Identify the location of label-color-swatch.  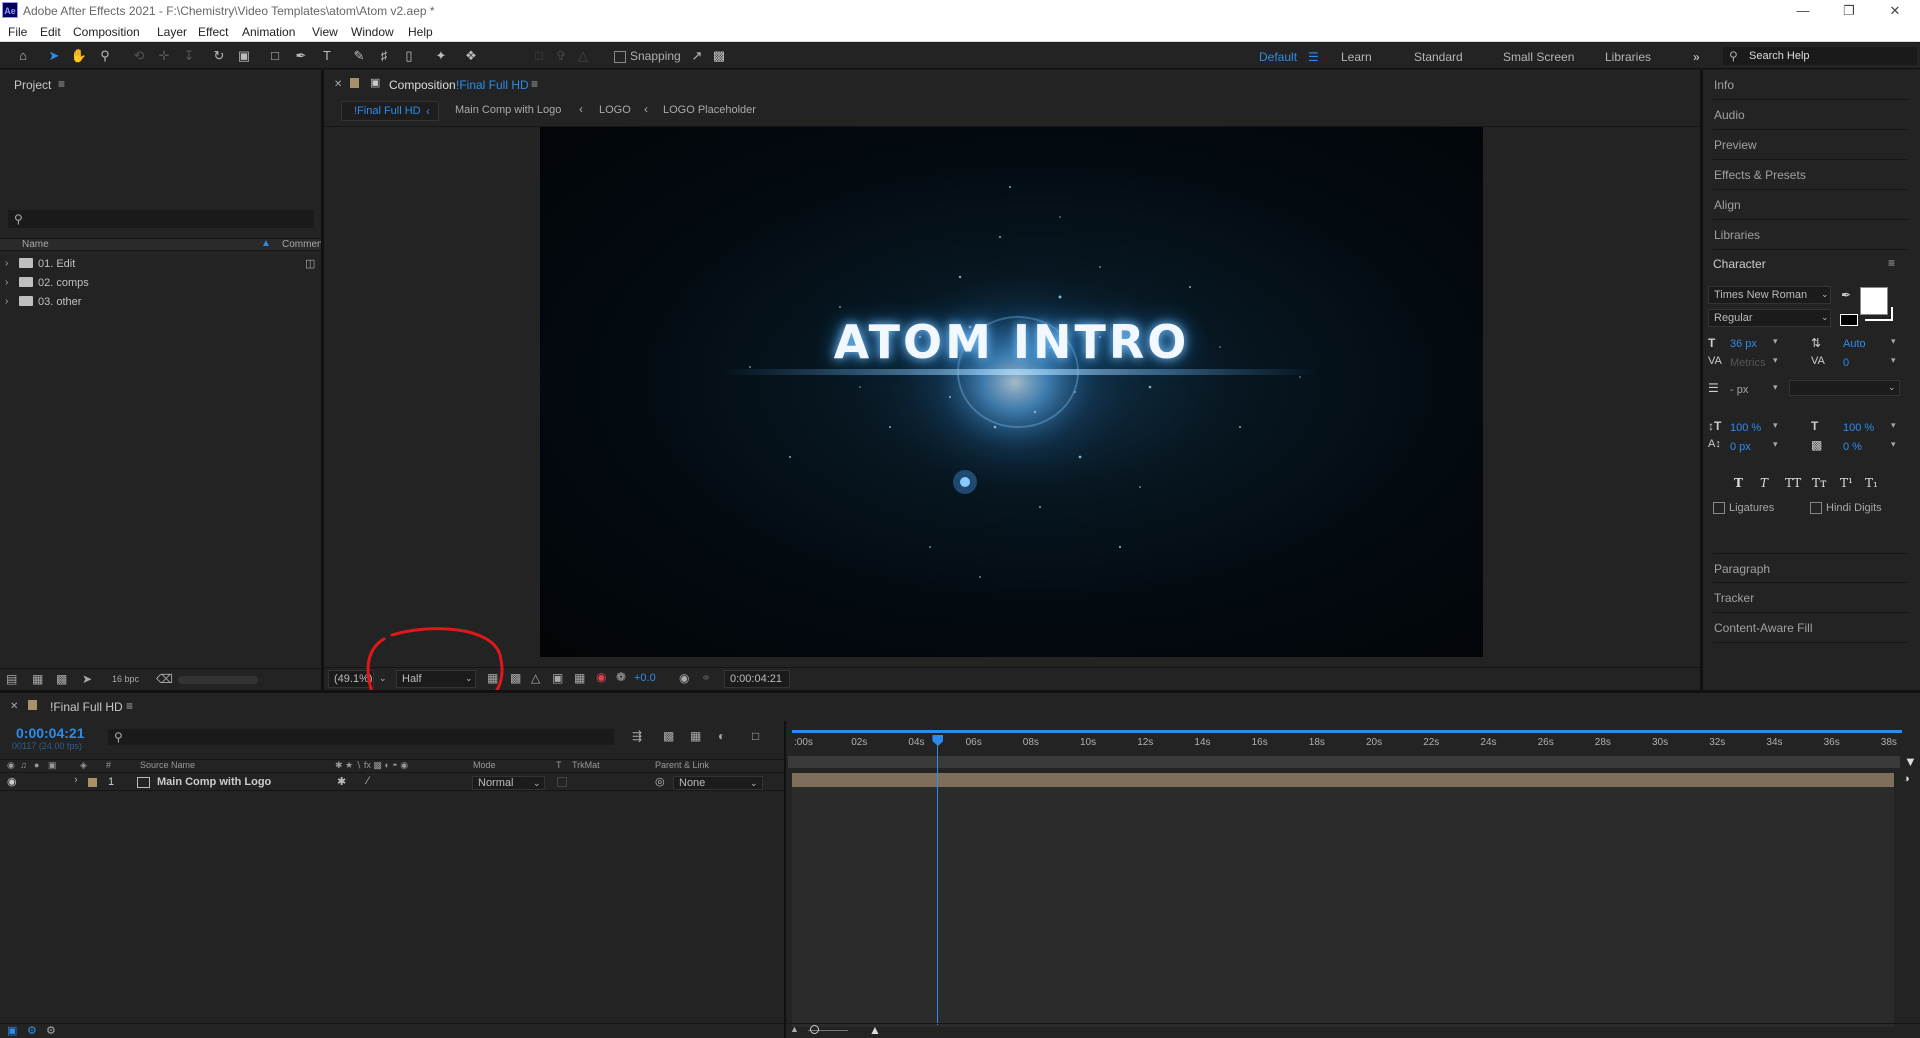
(32, 705).